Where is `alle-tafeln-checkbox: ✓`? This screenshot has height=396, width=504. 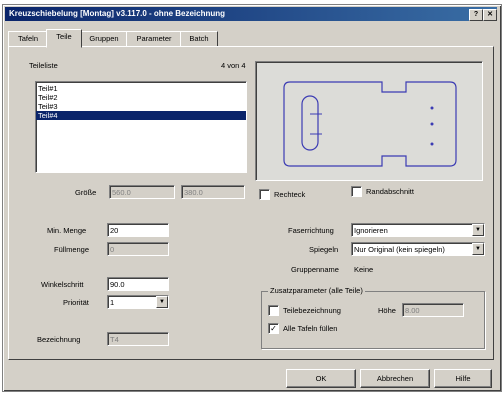
alle-tafeln-checkbox: ✓ is located at coordinates (273, 328).